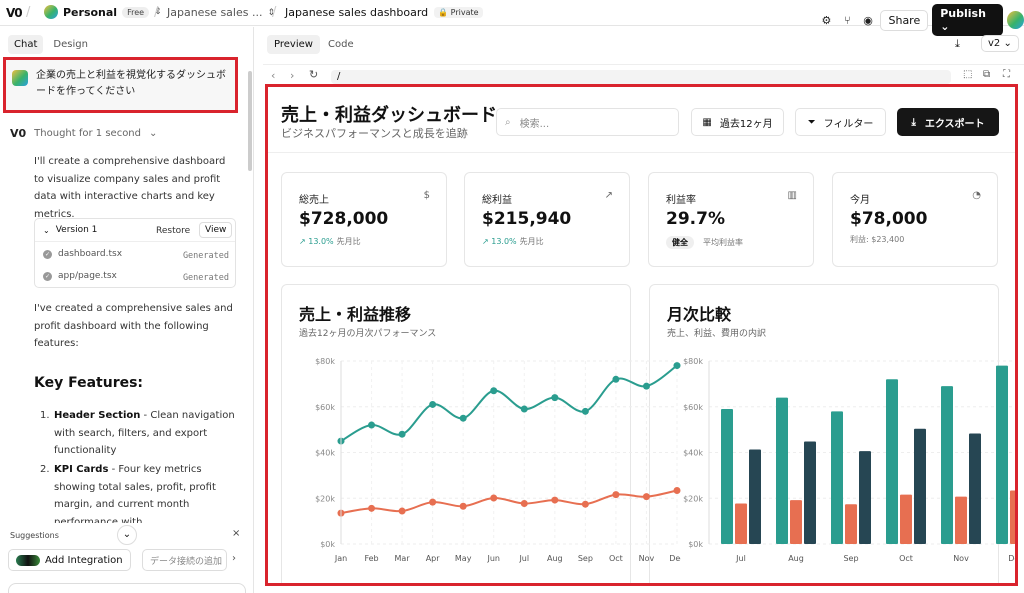  What do you see at coordinates (877, 239) in the screenshot?
I see `kpi-change: 利益: $23,400` at bounding box center [877, 239].